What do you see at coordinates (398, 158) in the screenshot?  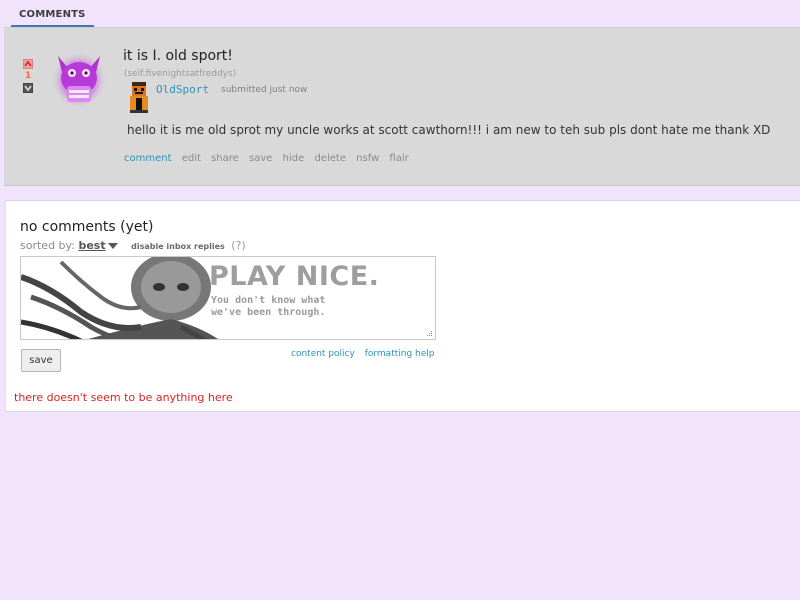 I see `action-flair: flair` at bounding box center [398, 158].